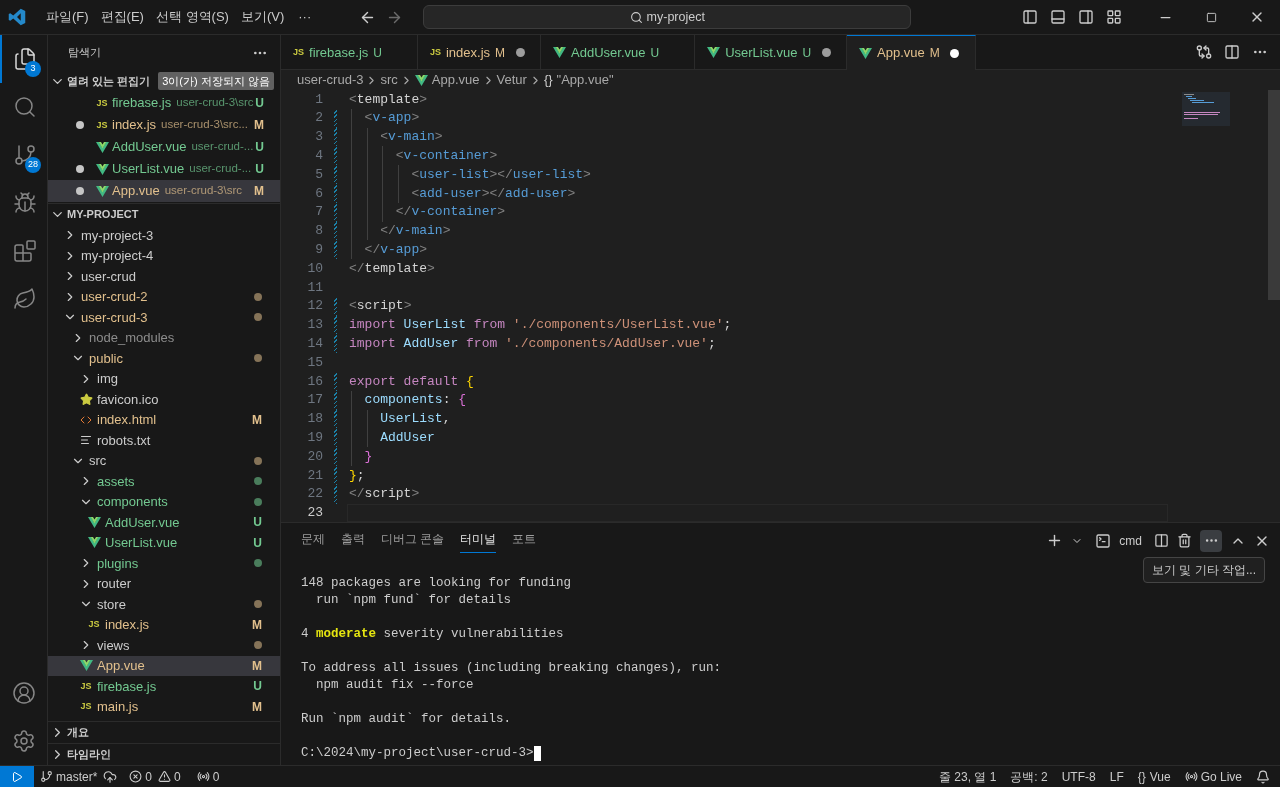 This screenshot has height=787, width=1280. What do you see at coordinates (164, 583) in the screenshot?
I see `tree-item: router` at bounding box center [164, 583].